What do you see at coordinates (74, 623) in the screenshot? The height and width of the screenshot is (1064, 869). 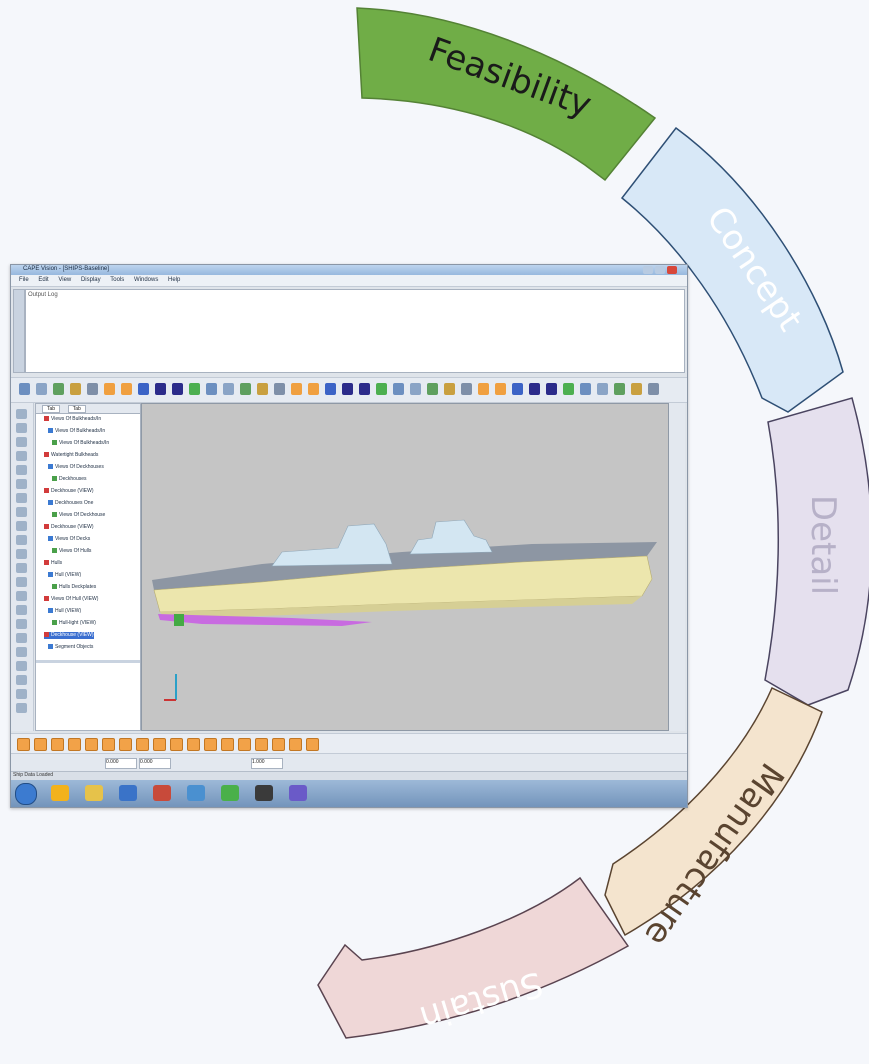 I see `tree-item: Hull-light (VIEW)` at bounding box center [74, 623].